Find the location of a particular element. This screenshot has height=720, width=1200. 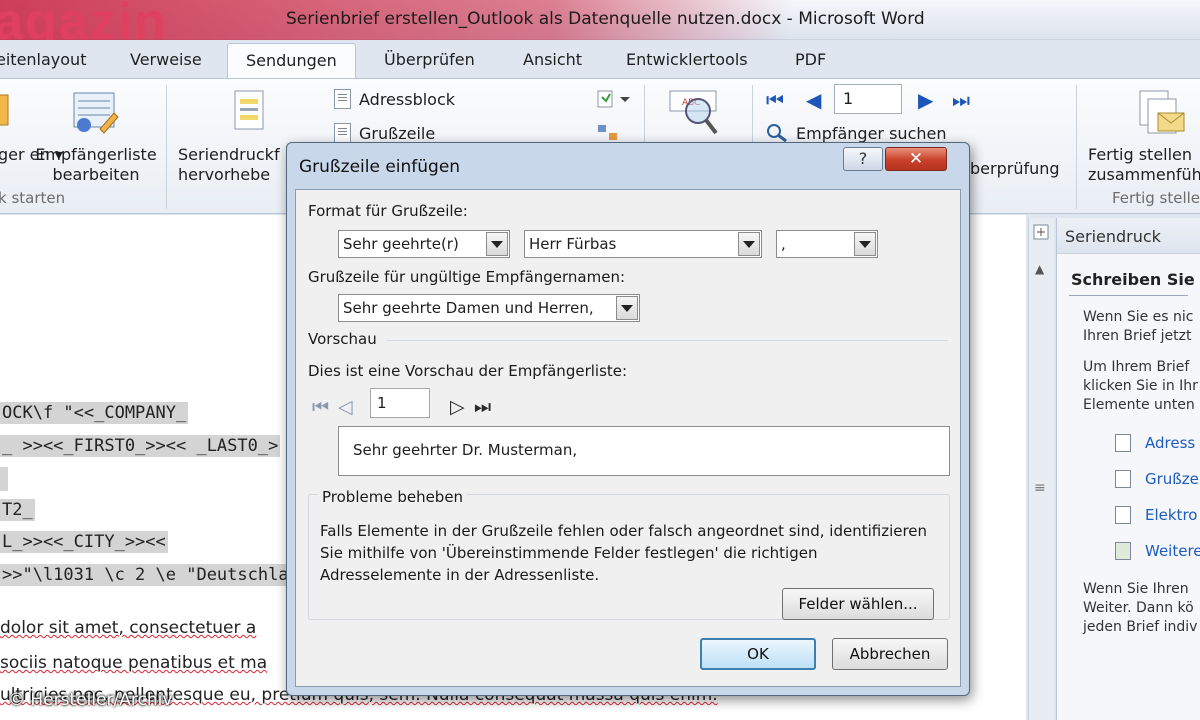

task-pane-subtitle: Schreiben Sie I is located at coordinates (1135, 279).